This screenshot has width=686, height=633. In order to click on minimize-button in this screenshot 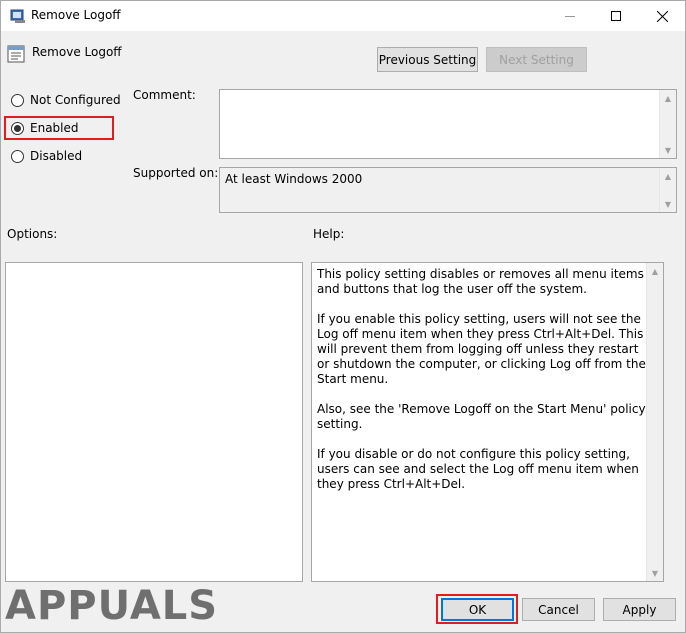, I will do `click(570, 16)`.